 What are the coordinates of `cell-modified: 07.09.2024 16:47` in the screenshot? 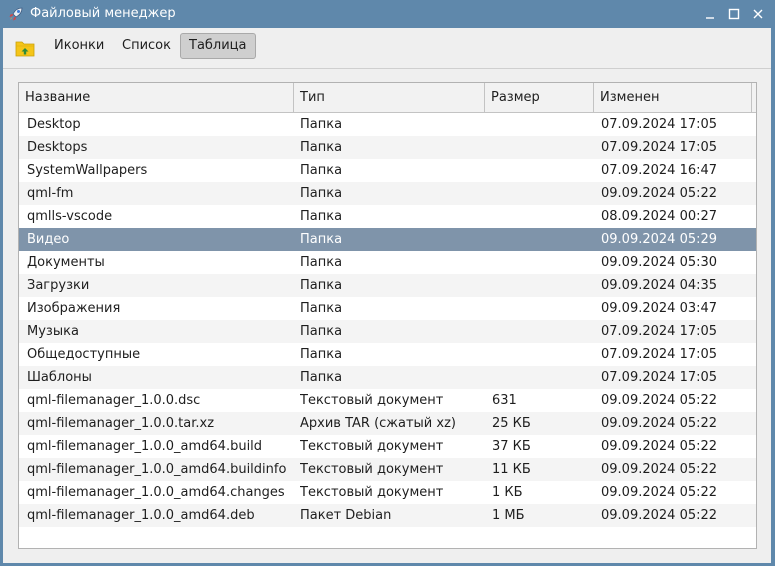 It's located at (659, 170).